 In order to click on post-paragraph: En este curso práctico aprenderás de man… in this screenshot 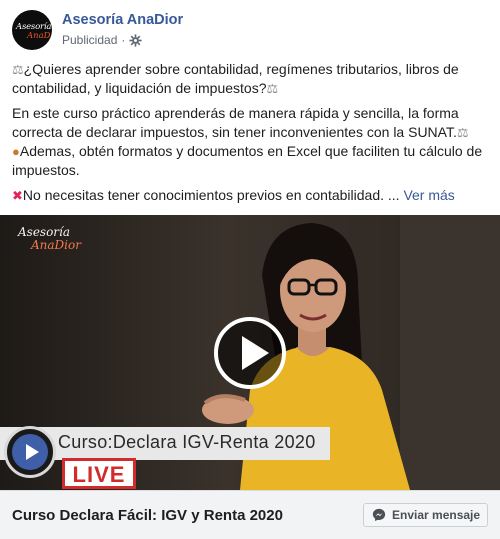, I will do `click(250, 142)`.